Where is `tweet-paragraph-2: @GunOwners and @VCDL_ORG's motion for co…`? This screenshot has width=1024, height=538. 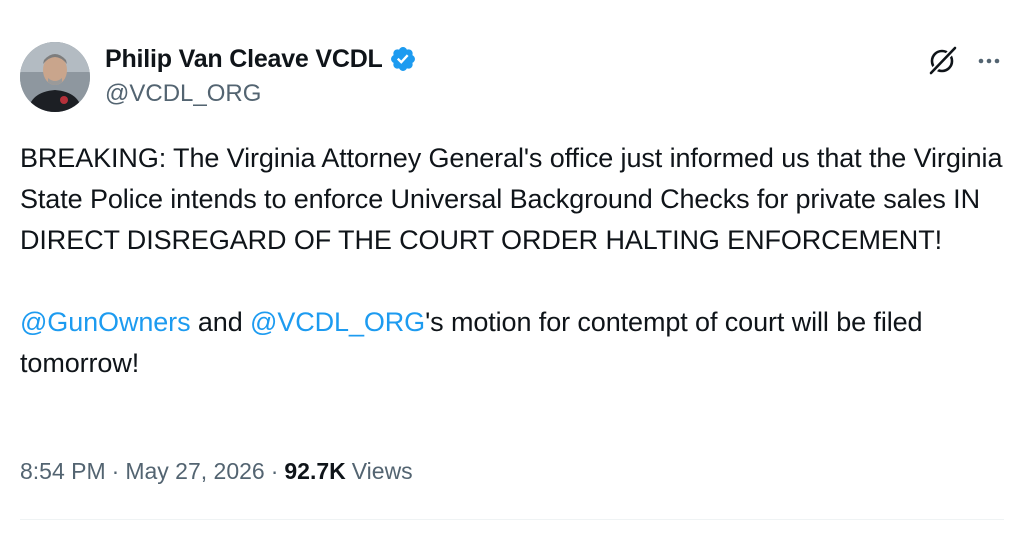
tweet-paragraph-2: @GunOwners and @VCDL_ORG's motion for co… is located at coordinates (512, 343).